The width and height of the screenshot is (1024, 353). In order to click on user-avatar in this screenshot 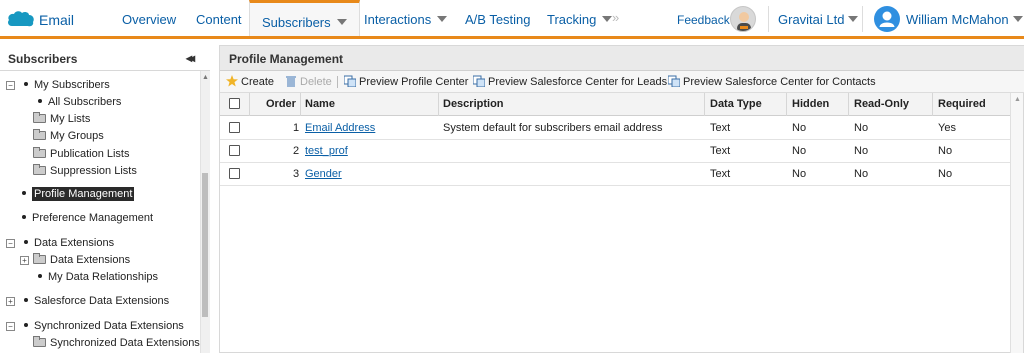, I will do `click(887, 19)`.